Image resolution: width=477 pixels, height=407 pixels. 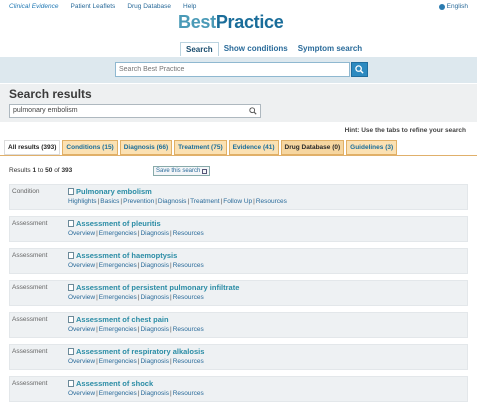 I want to click on result-type: Condition, so click(x=26, y=191).